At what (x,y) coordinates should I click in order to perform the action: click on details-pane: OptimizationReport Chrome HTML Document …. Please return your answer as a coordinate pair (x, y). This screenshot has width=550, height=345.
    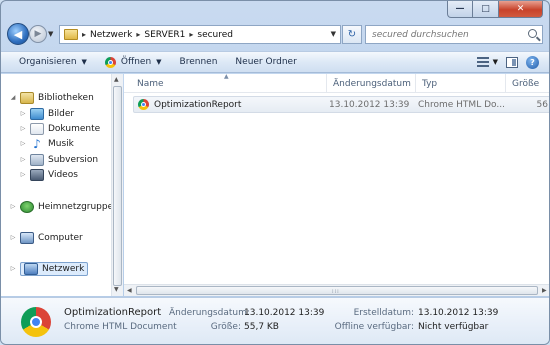
    Looking at the image, I should click on (275, 320).